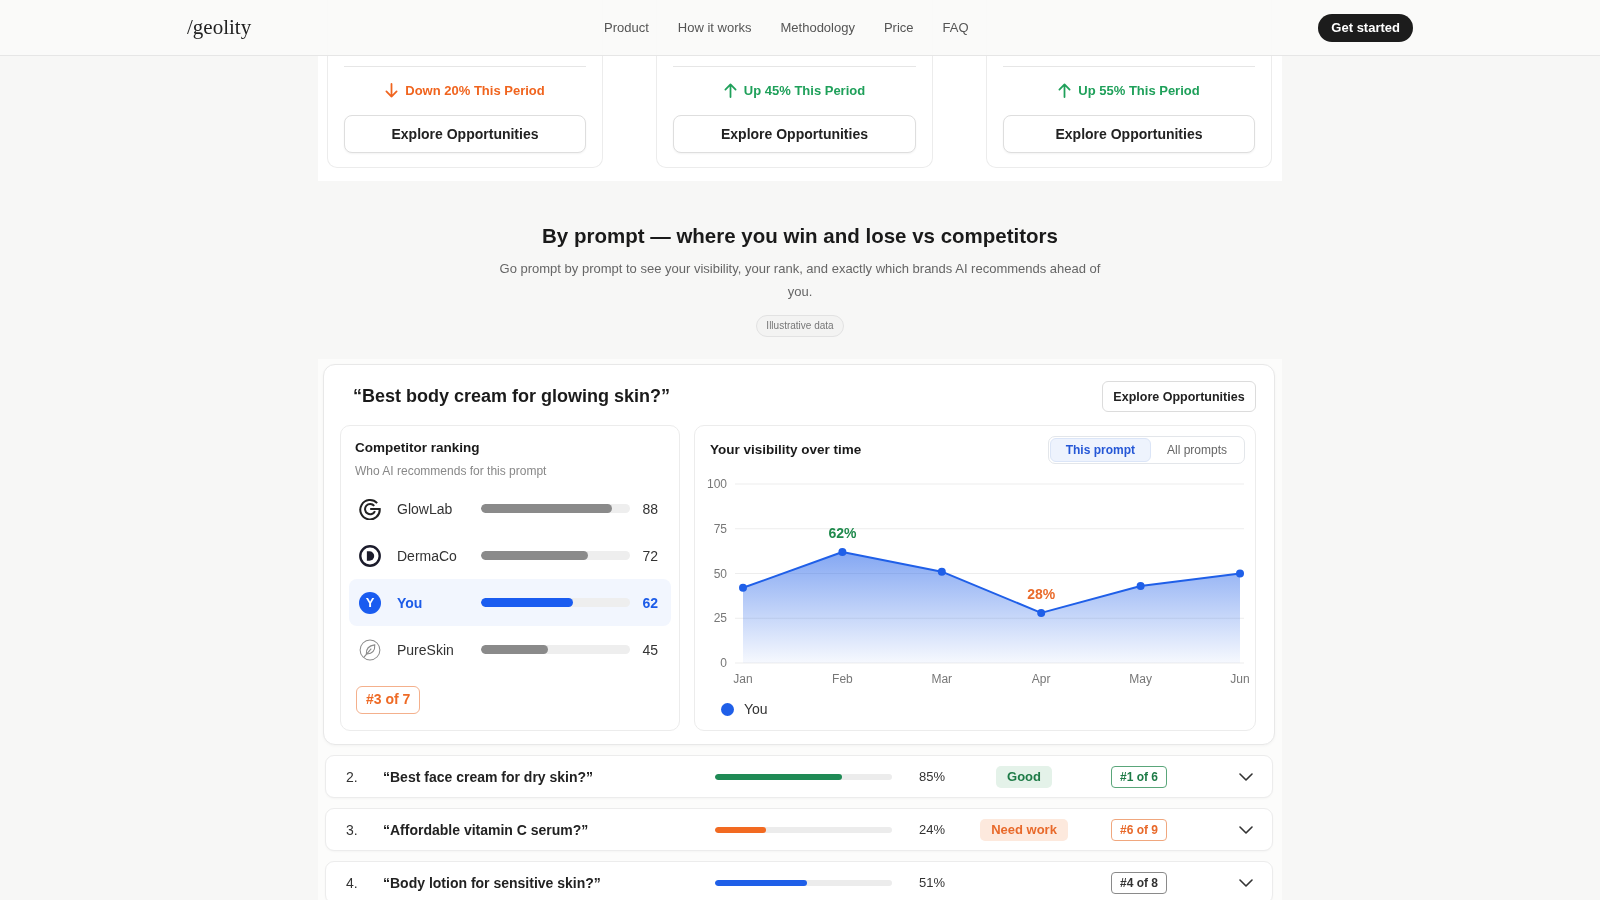 Image resolution: width=1600 pixels, height=900 pixels. What do you see at coordinates (756, 709) in the screenshot?
I see `legend-label: You` at bounding box center [756, 709].